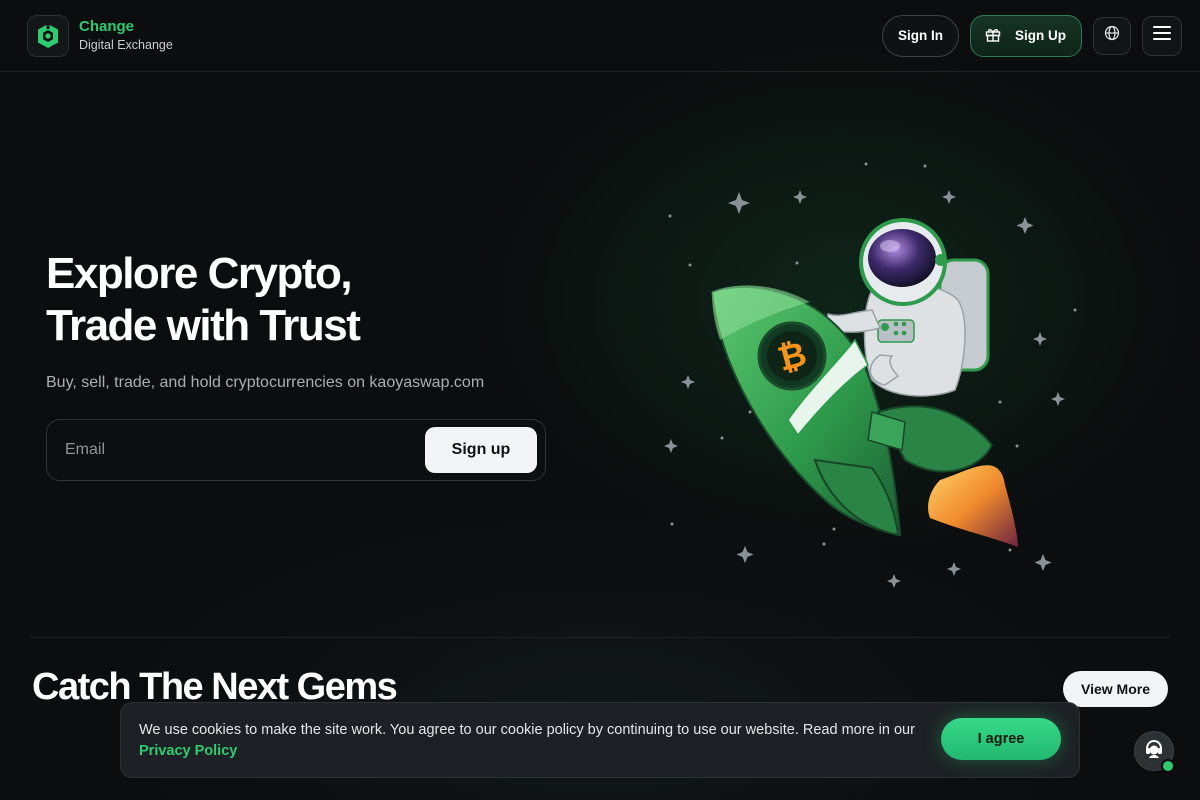 The width and height of the screenshot is (1200, 800). What do you see at coordinates (902, 258) in the screenshot?
I see `astronaut-visor` at bounding box center [902, 258].